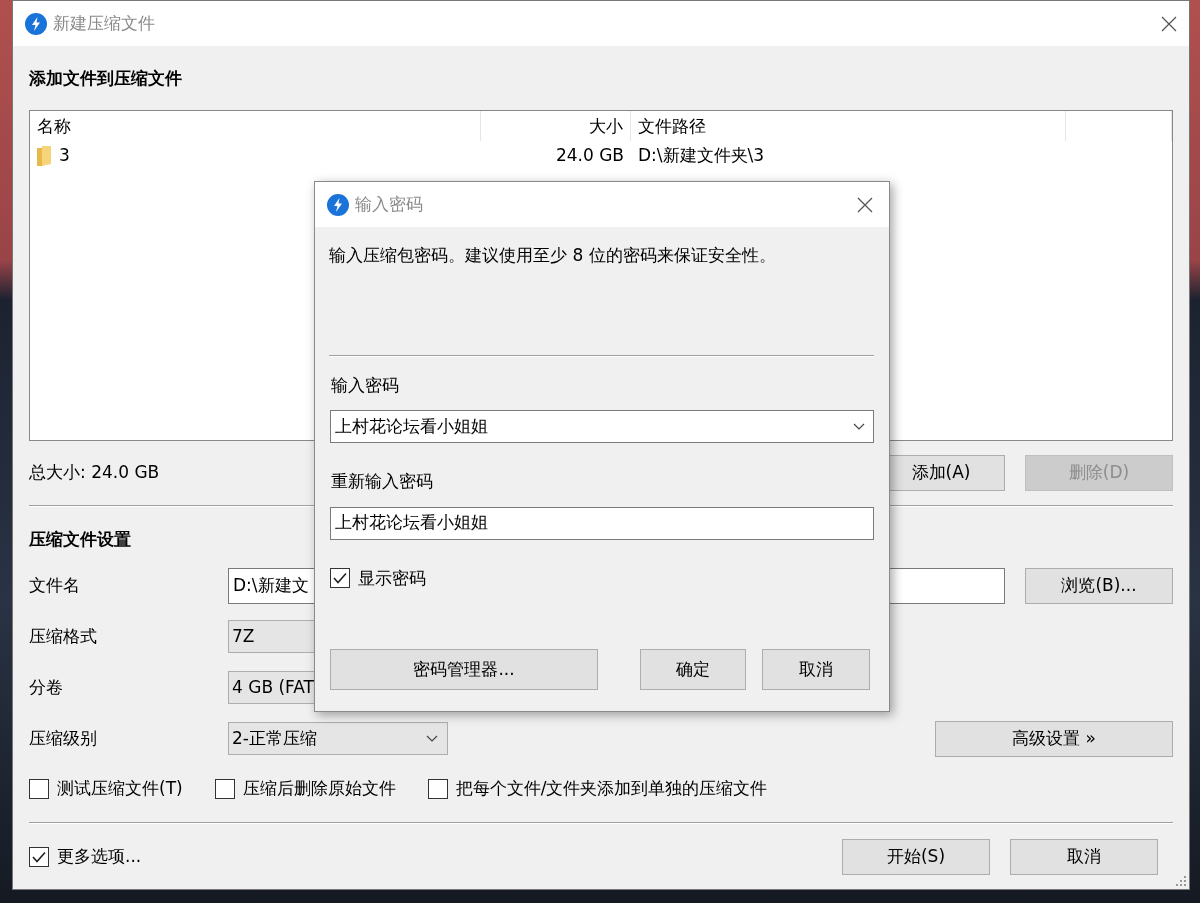 The image size is (1200, 903). I want to click on confirm-password-field: 上村花论坛看小姐姐, so click(602, 523).